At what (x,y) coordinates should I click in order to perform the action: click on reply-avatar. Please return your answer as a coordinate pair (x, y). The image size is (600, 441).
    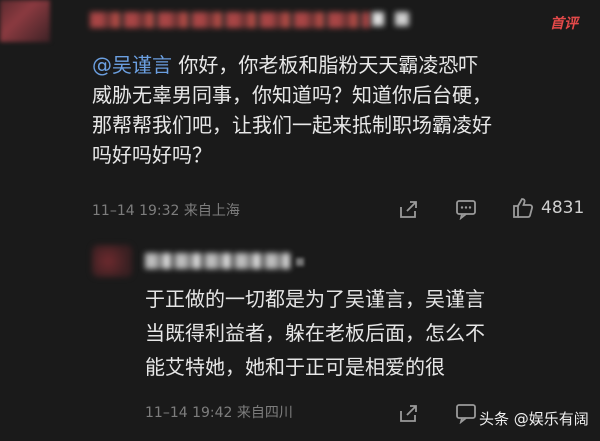
    Looking at the image, I should click on (112, 261).